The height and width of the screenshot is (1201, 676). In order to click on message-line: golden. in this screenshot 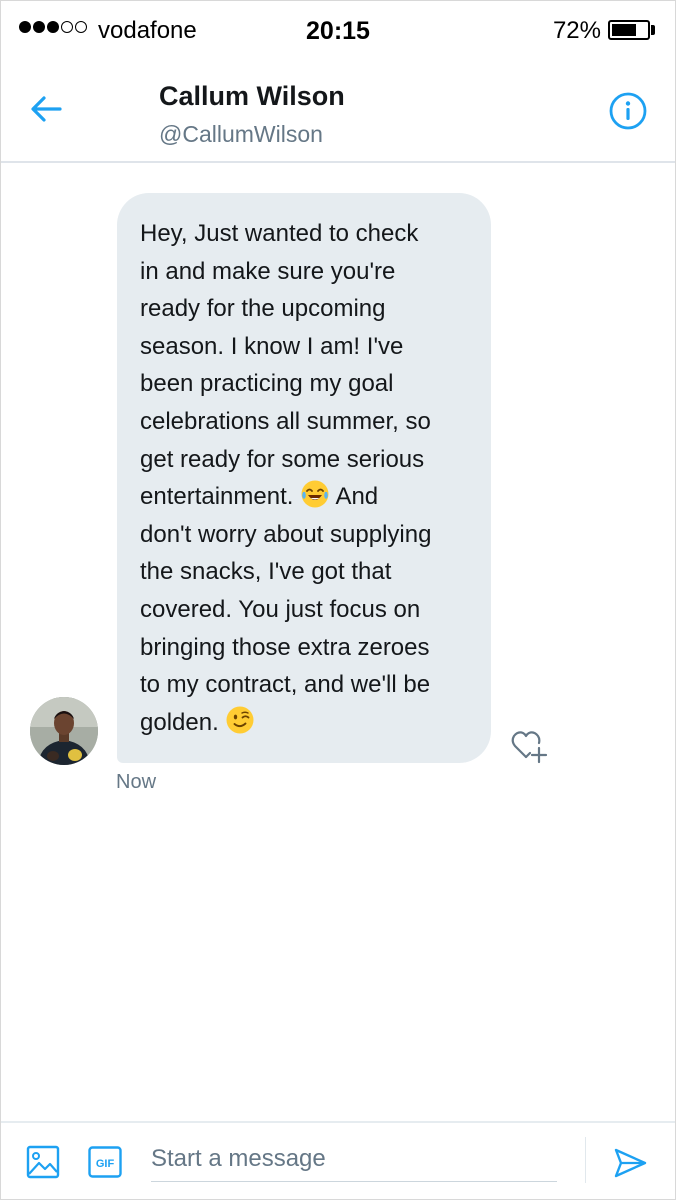, I will do `click(179, 722)`.